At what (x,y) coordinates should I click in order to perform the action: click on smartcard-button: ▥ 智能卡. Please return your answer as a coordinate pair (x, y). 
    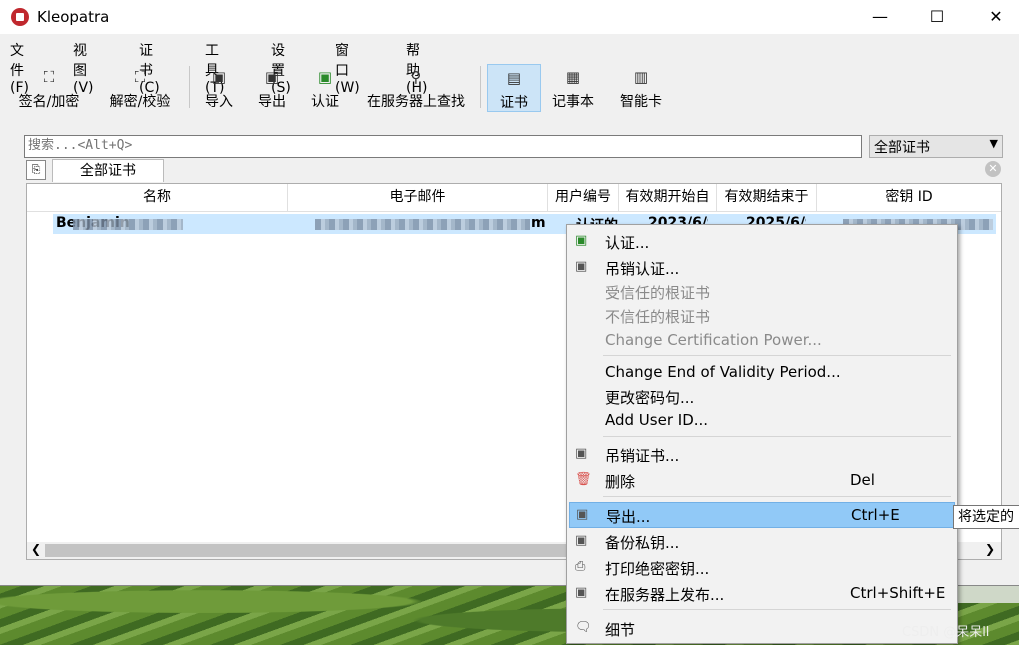
    Looking at the image, I should click on (641, 87).